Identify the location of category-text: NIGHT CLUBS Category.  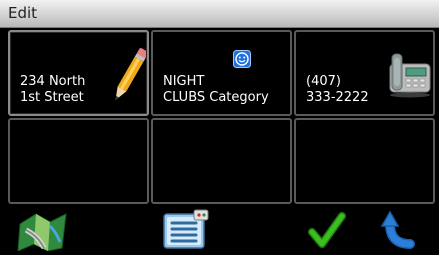
(216, 90).